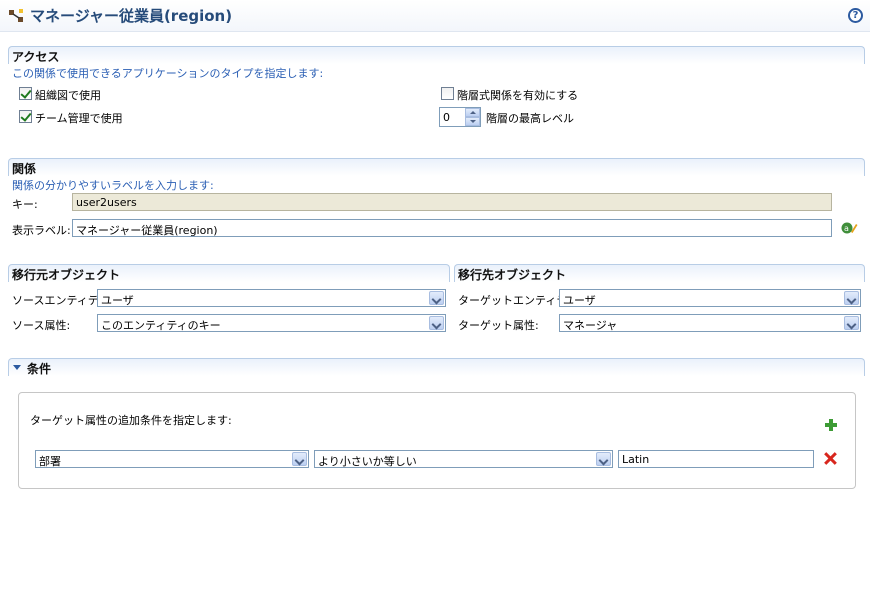  What do you see at coordinates (830, 458) in the screenshot?
I see `delete-condition-icon` at bounding box center [830, 458].